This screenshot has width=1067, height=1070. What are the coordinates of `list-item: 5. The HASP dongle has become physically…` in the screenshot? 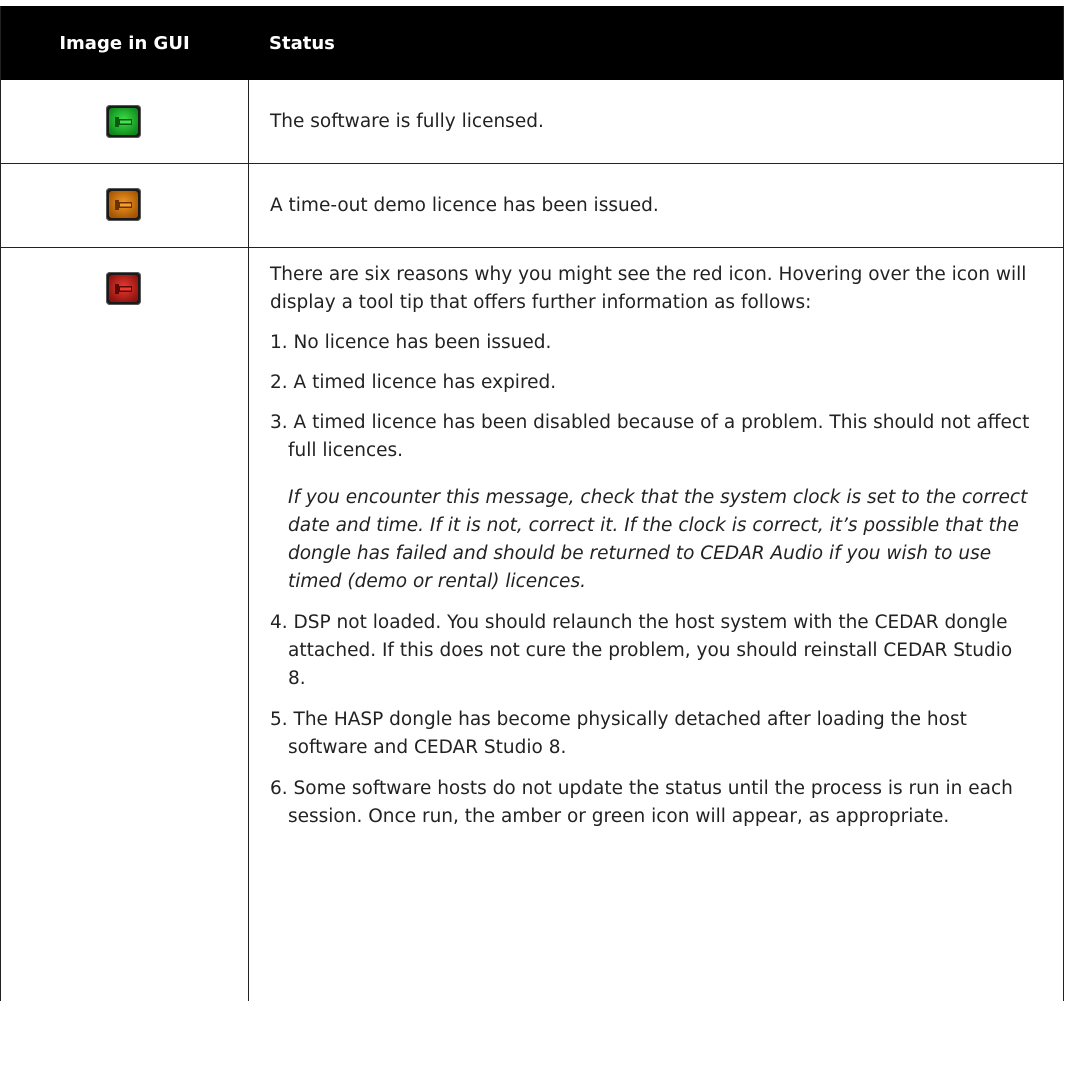 It's located at (618, 733).